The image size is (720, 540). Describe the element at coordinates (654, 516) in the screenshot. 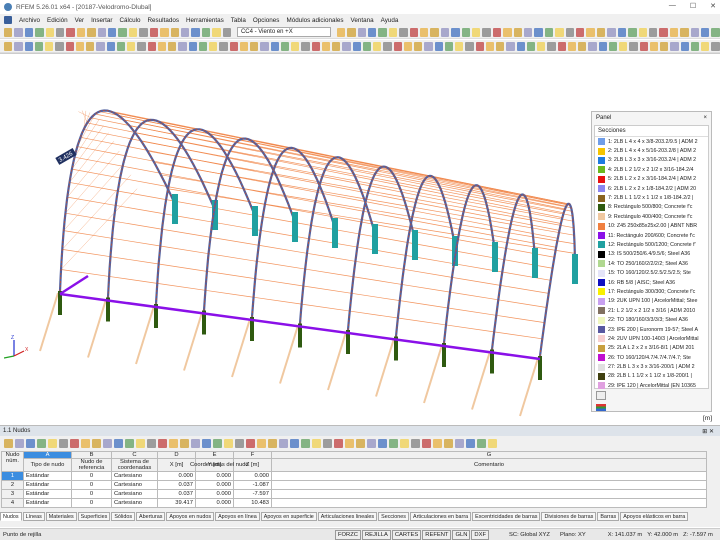

I see `table-tab: Apoyos elásticos en barra` at that location.